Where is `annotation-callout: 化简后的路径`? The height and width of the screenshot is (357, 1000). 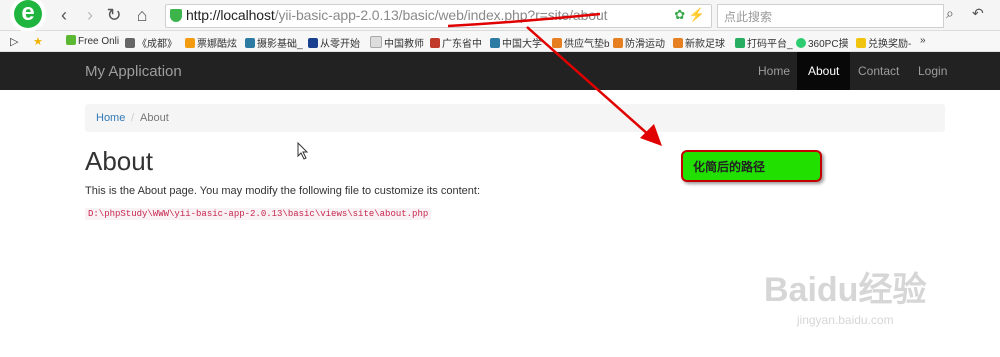
annotation-callout: 化简后的路径 is located at coordinates (751, 166).